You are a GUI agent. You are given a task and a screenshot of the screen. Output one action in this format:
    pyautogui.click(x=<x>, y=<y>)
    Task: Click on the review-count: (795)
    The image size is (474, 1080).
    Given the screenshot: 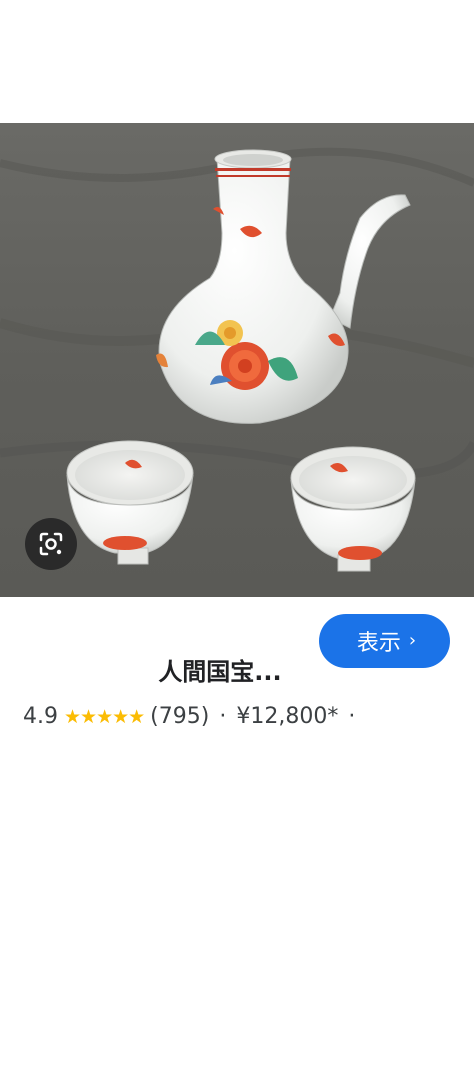 What is the action you would take?
    pyautogui.click(x=180, y=716)
    